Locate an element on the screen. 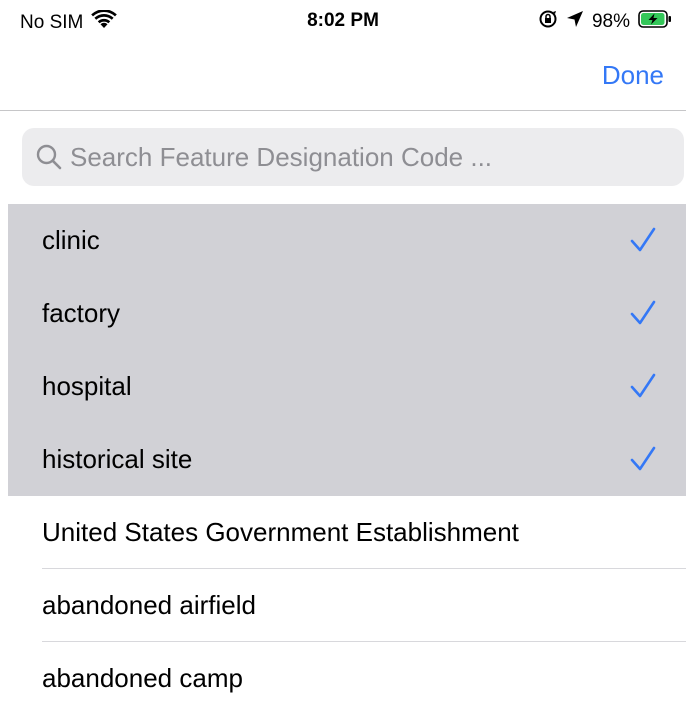 This screenshot has width=686, height=715. list-item-label: factory is located at coordinates (81, 313).